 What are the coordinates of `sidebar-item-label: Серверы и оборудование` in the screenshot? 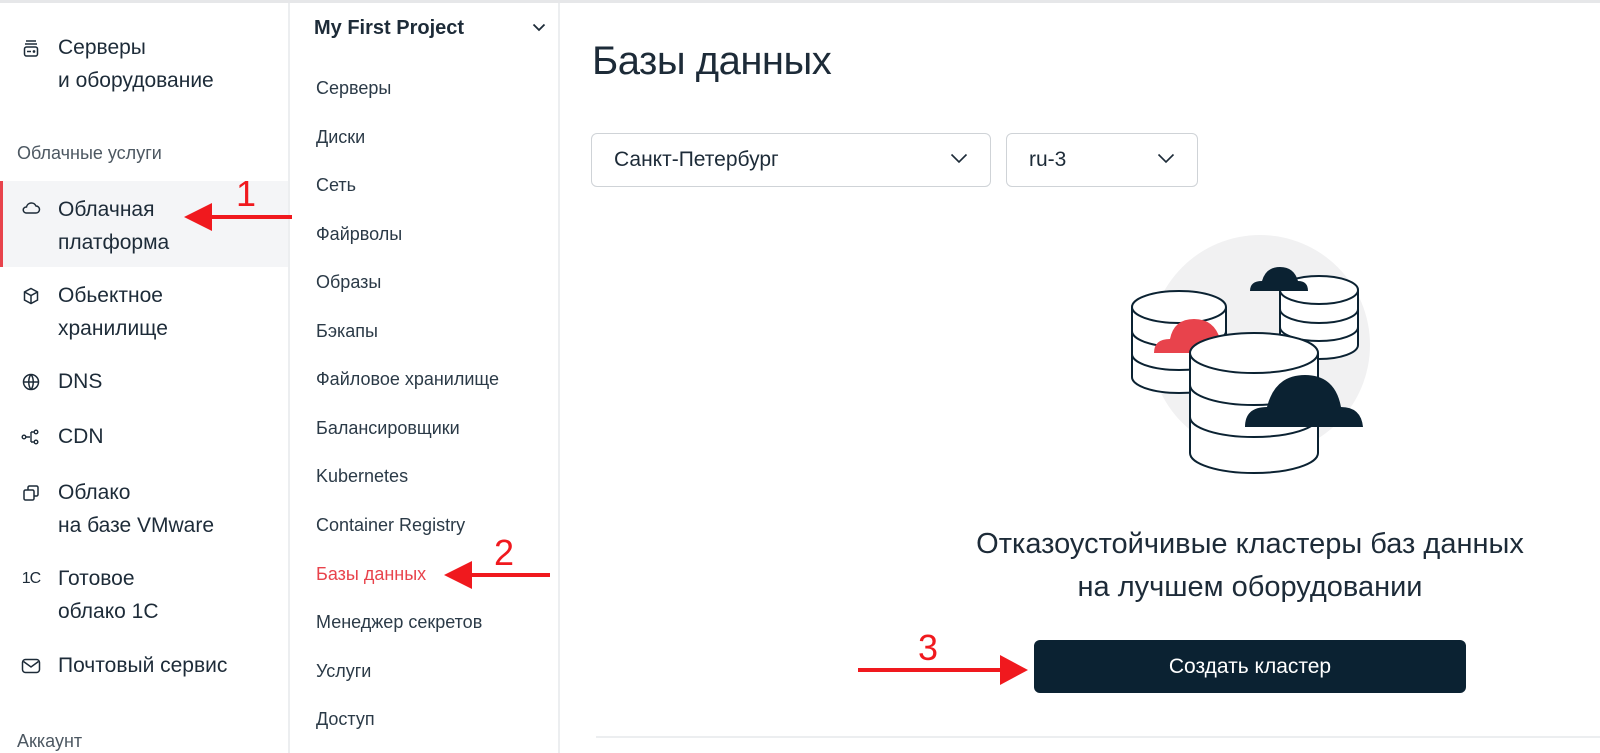 It's located at (136, 64).